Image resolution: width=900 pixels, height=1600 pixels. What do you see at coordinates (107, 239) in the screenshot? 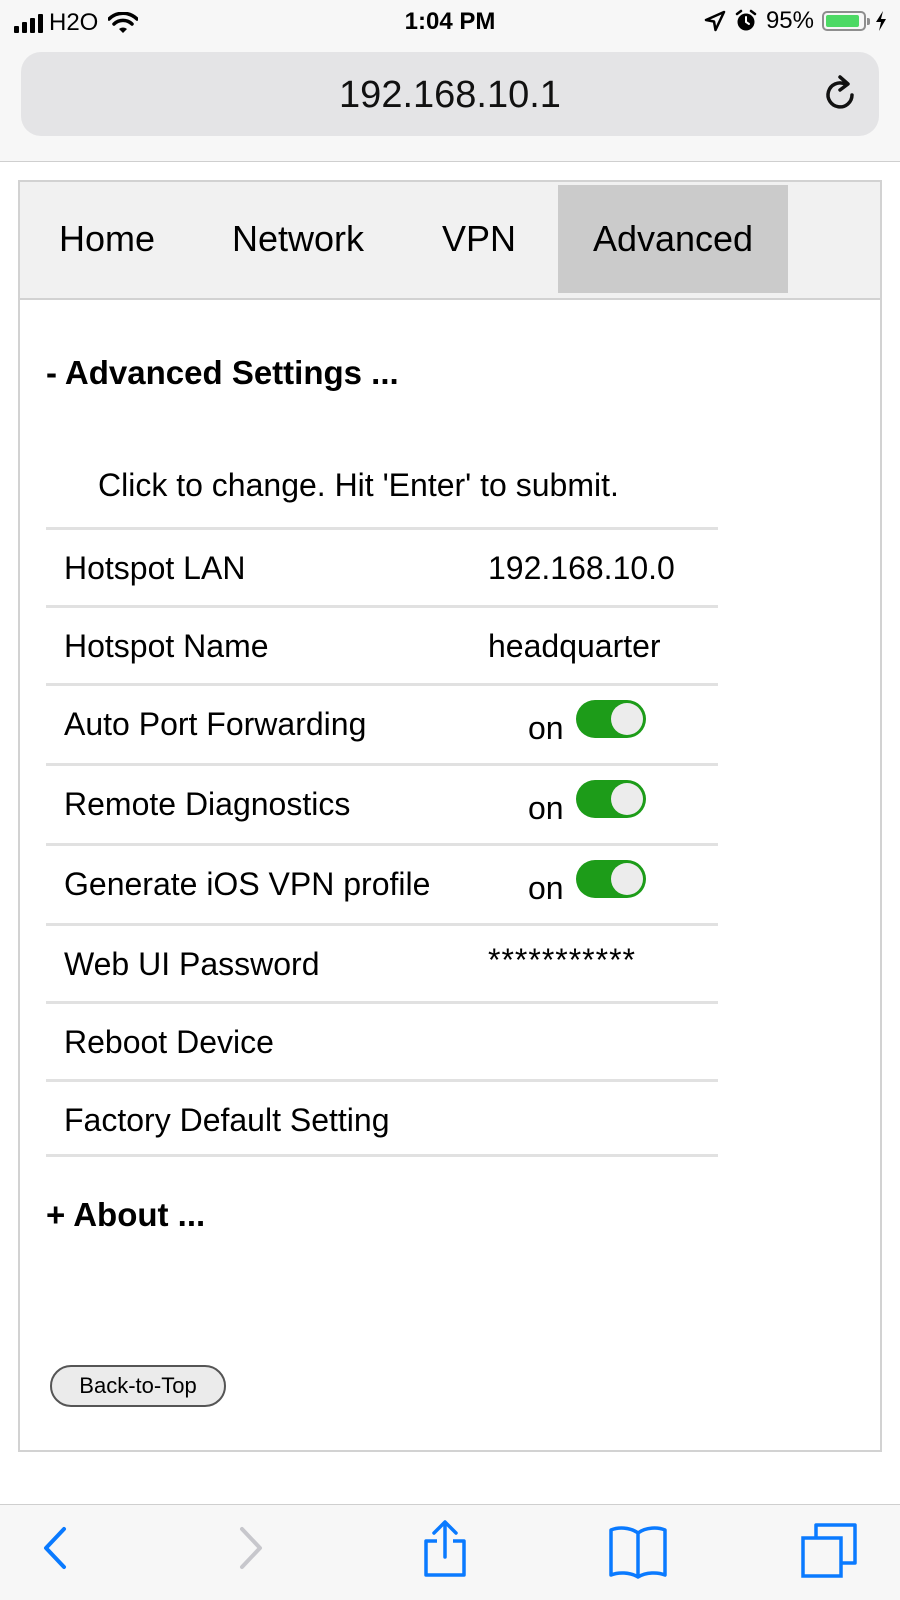
I see `tab-home: Home` at bounding box center [107, 239].